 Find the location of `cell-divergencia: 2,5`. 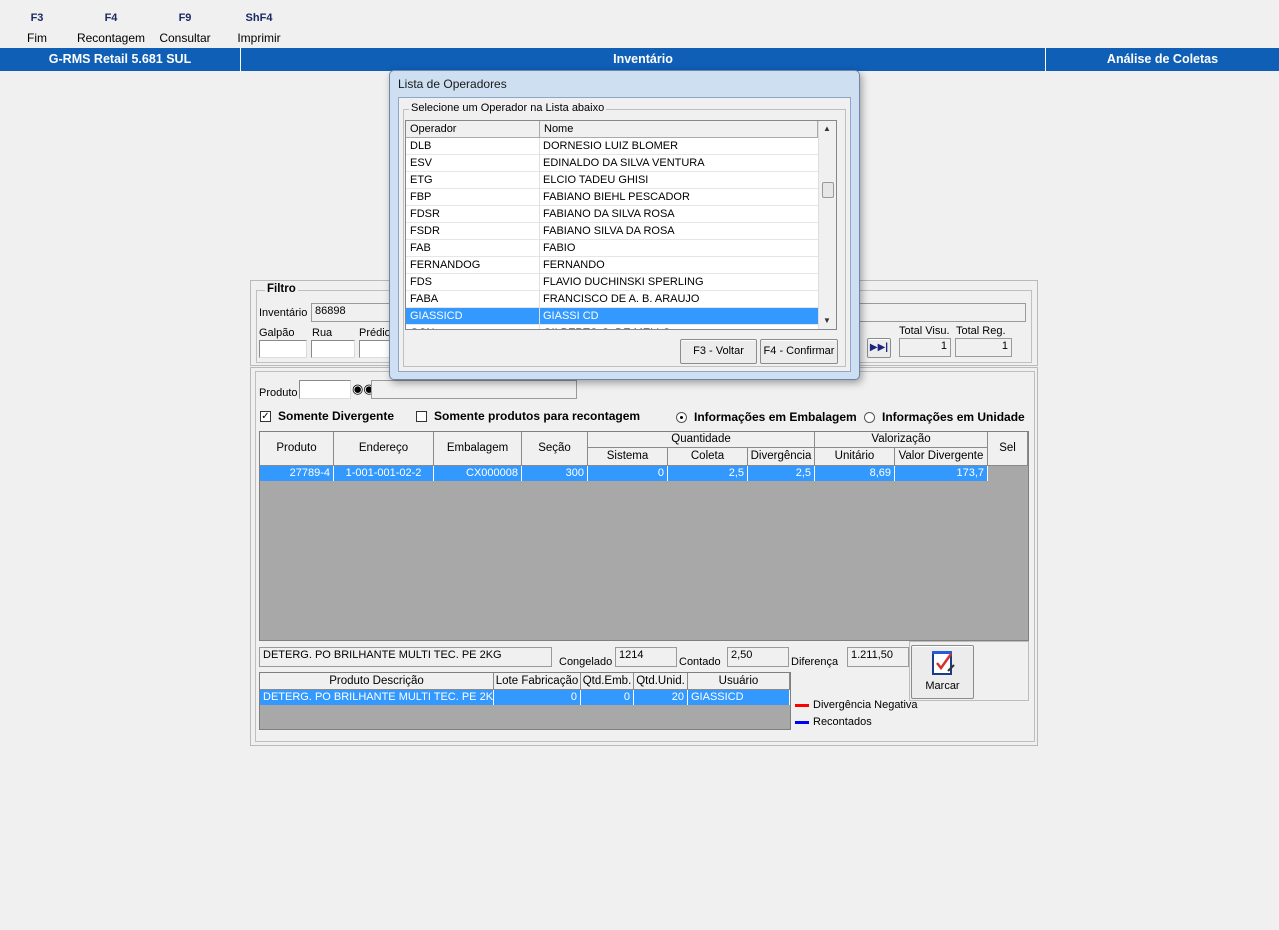

cell-divergencia: 2,5 is located at coordinates (781, 473).